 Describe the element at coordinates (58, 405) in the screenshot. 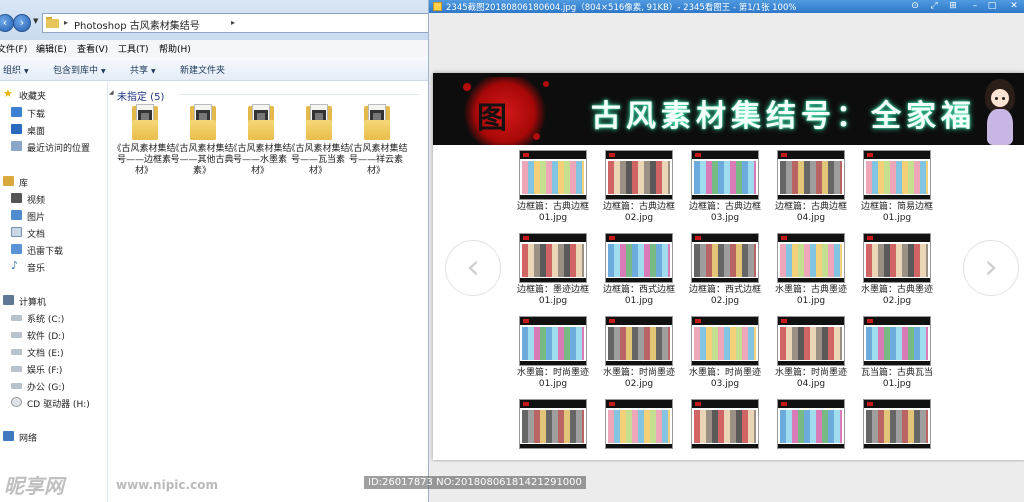

I see `nav-drive-h-label: CD 驱动器 (H:)` at that location.